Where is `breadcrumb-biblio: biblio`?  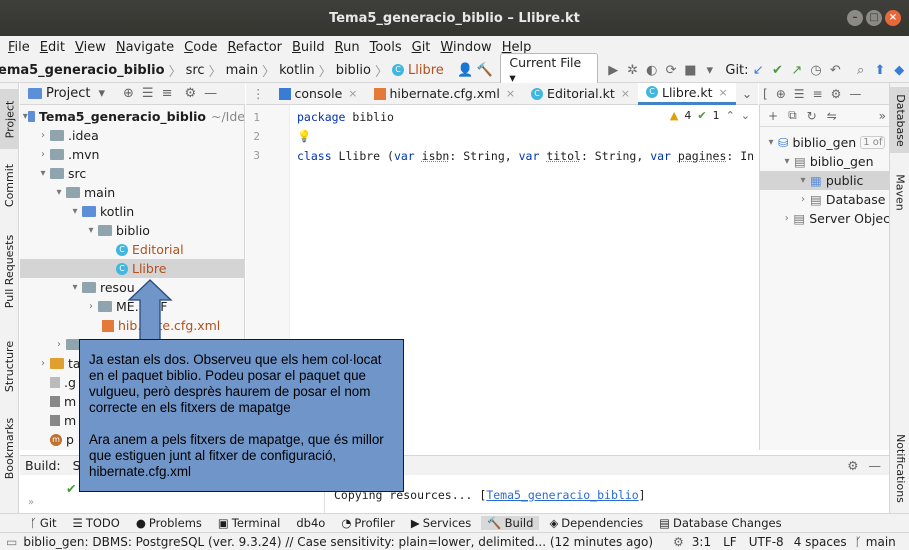 breadcrumb-biblio: biblio is located at coordinates (353, 70).